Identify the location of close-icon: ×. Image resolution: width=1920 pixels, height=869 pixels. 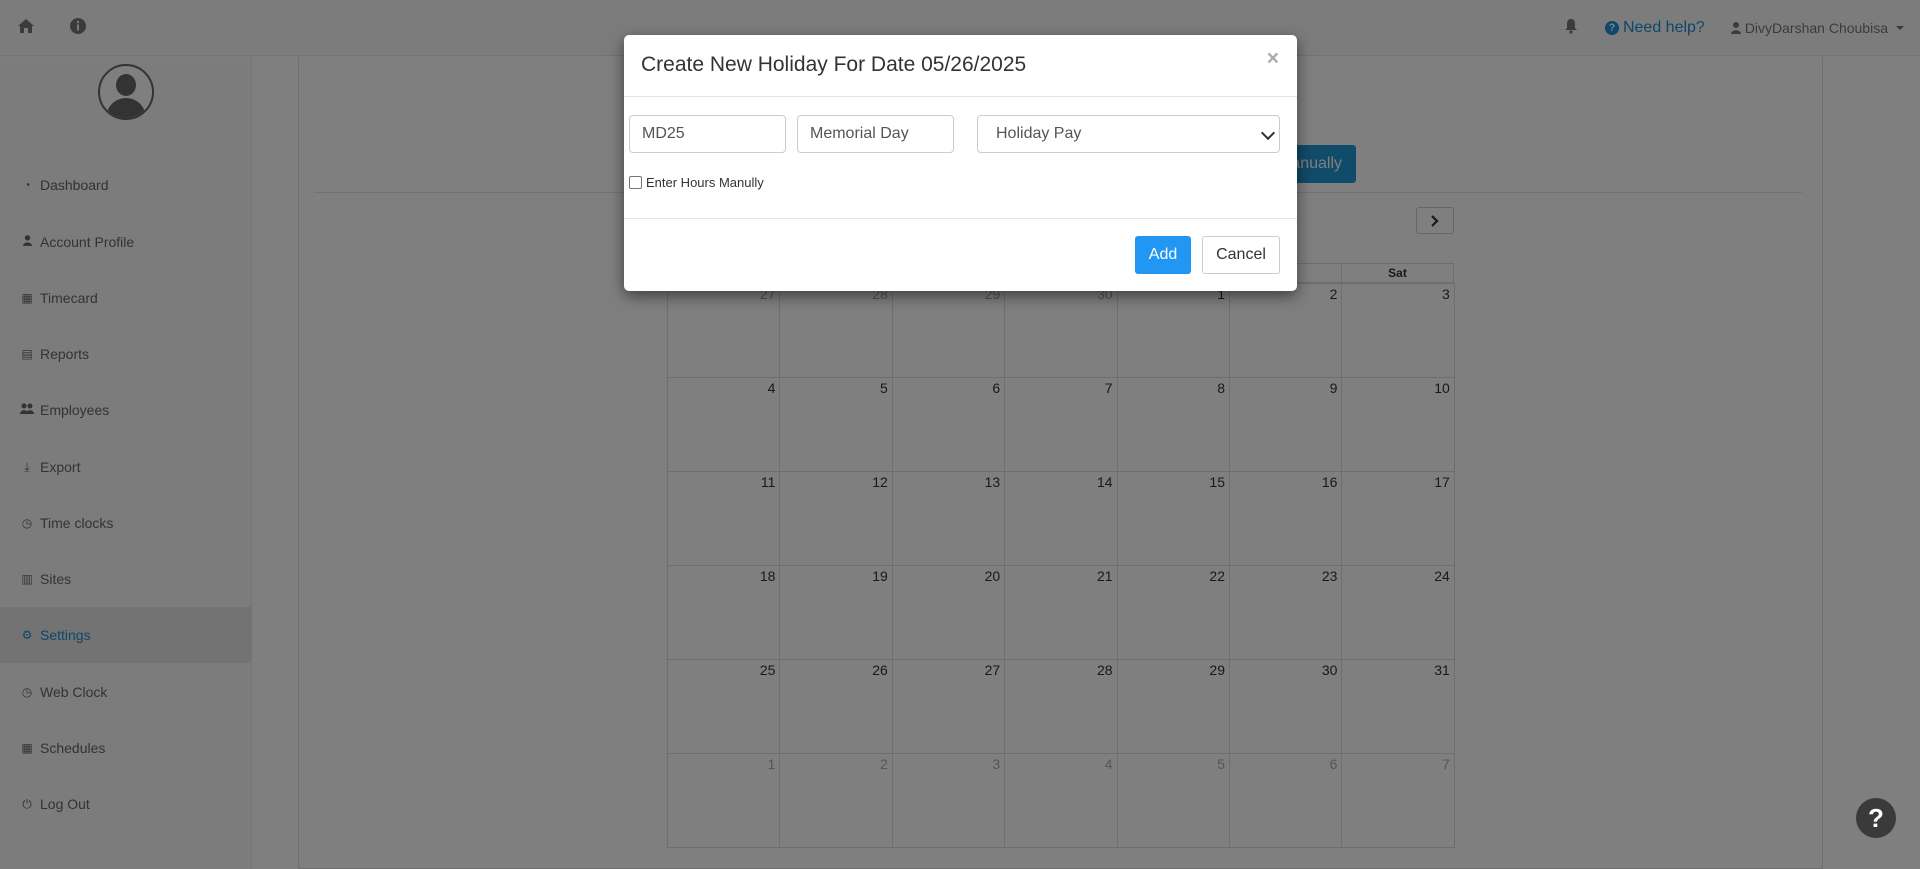
(1273, 59).